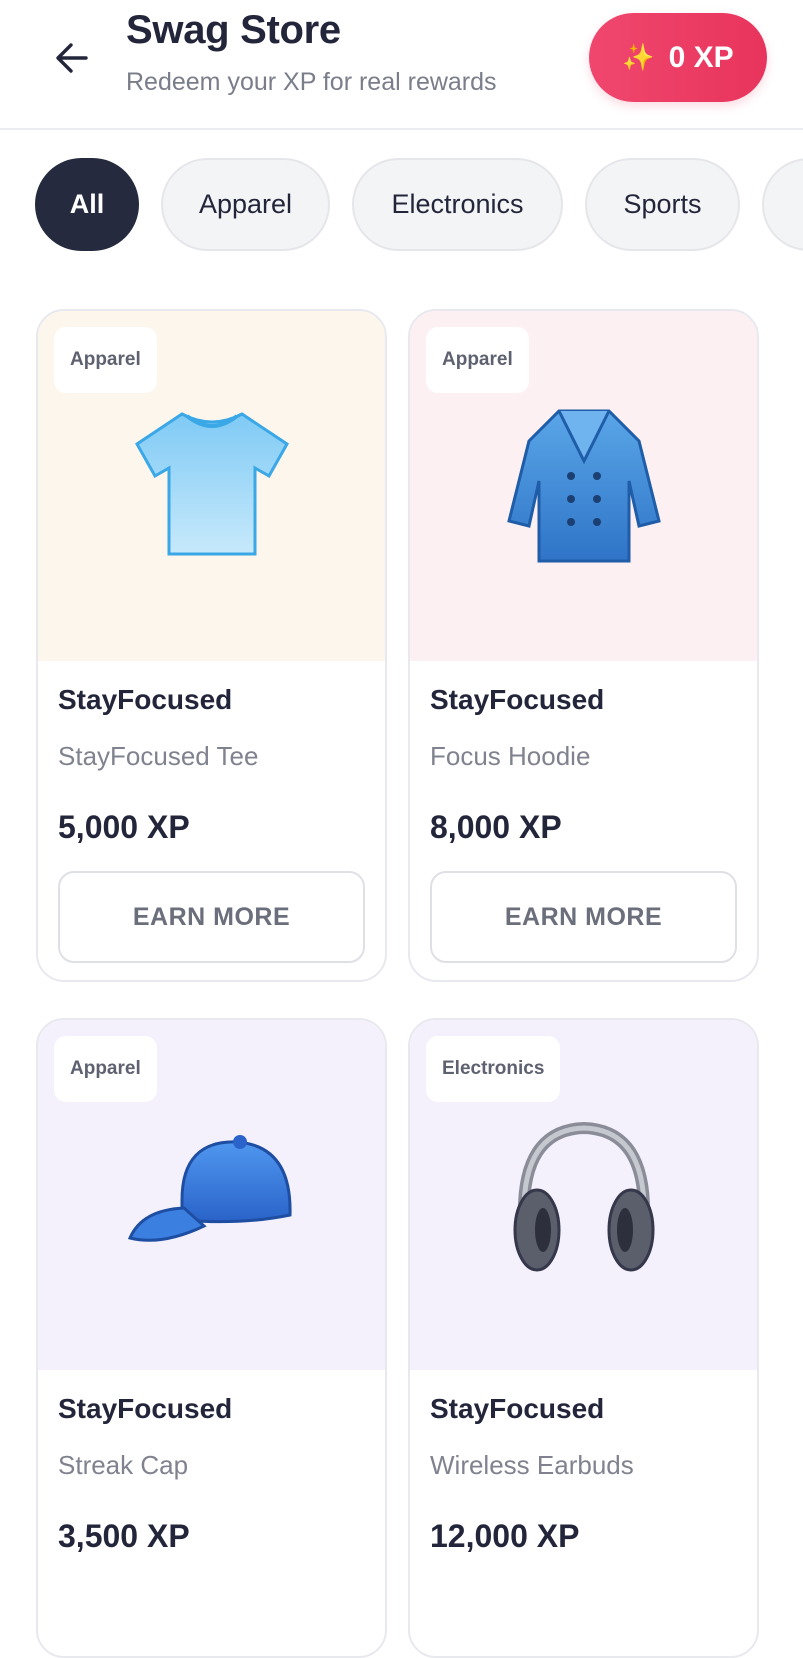 The width and height of the screenshot is (803, 1658). I want to click on filter-chip-sports: Sports, so click(662, 204).